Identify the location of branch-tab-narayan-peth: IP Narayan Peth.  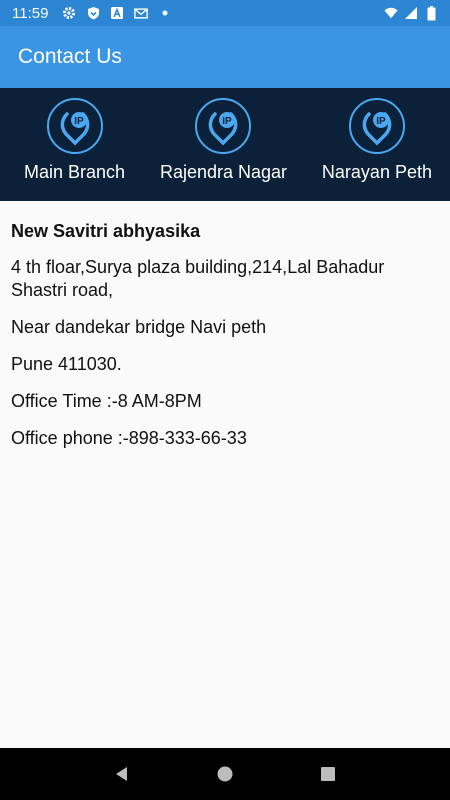
(377, 149).